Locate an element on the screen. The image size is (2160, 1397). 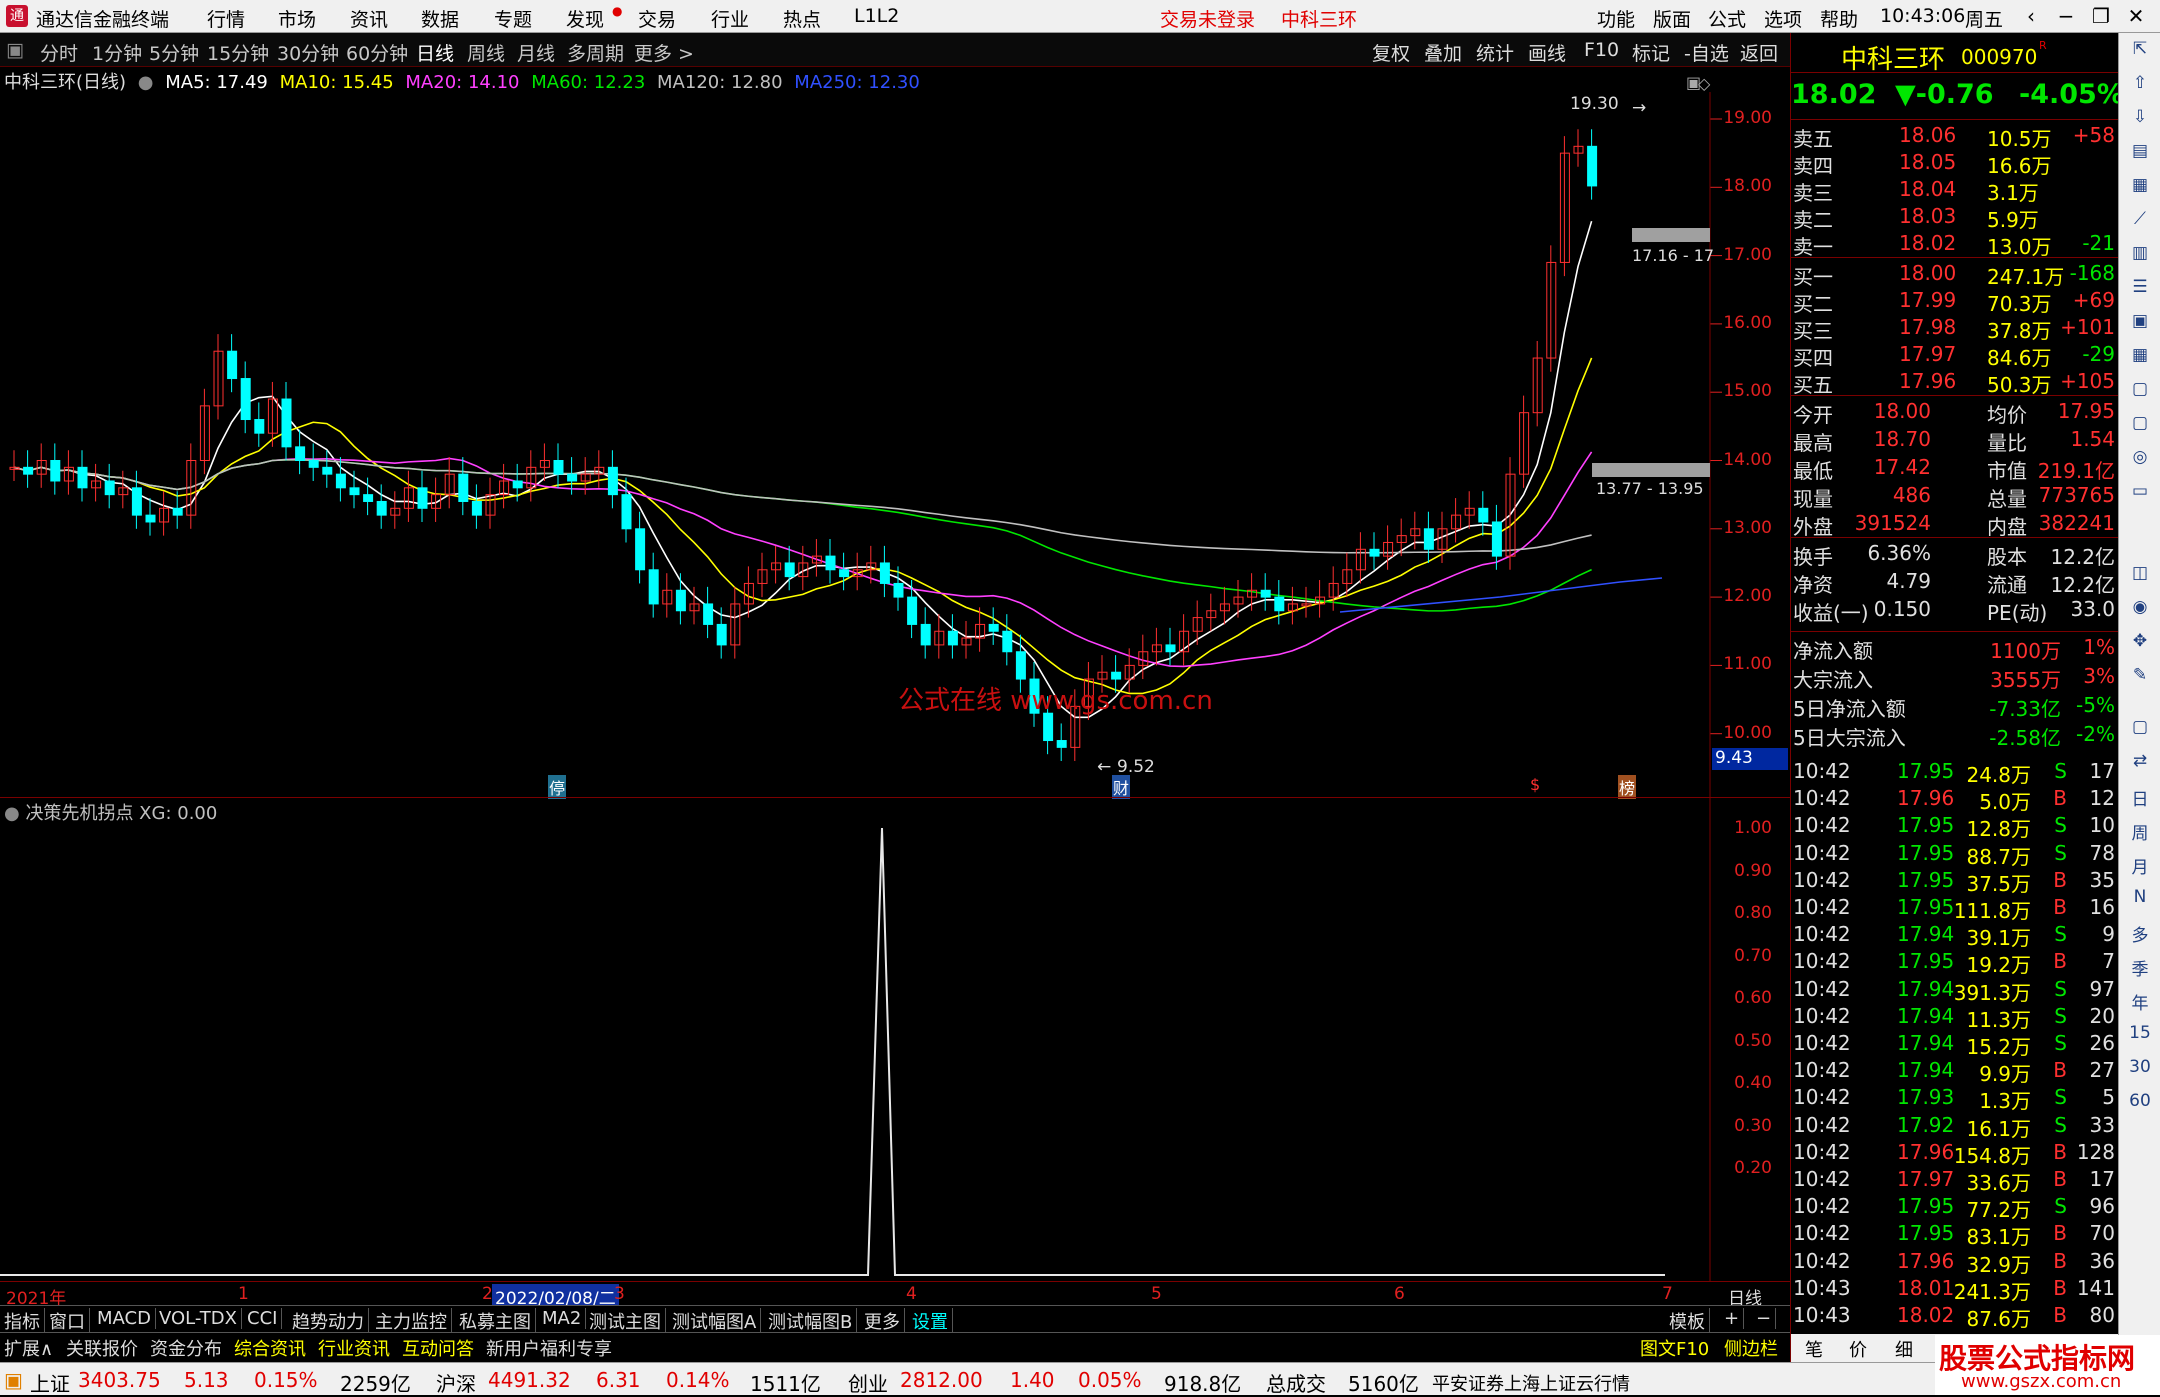
tick-row: 10:43 18.01 241.3万 B 141 is located at coordinates (1955, 1289).